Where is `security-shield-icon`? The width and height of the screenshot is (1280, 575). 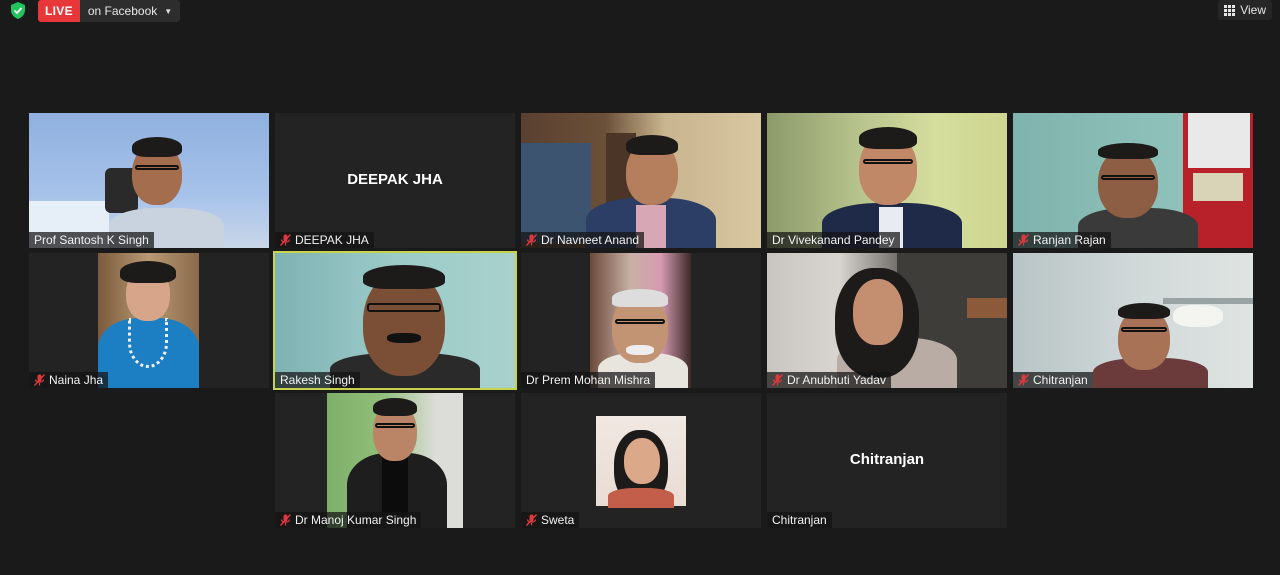
security-shield-icon is located at coordinates (18, 10).